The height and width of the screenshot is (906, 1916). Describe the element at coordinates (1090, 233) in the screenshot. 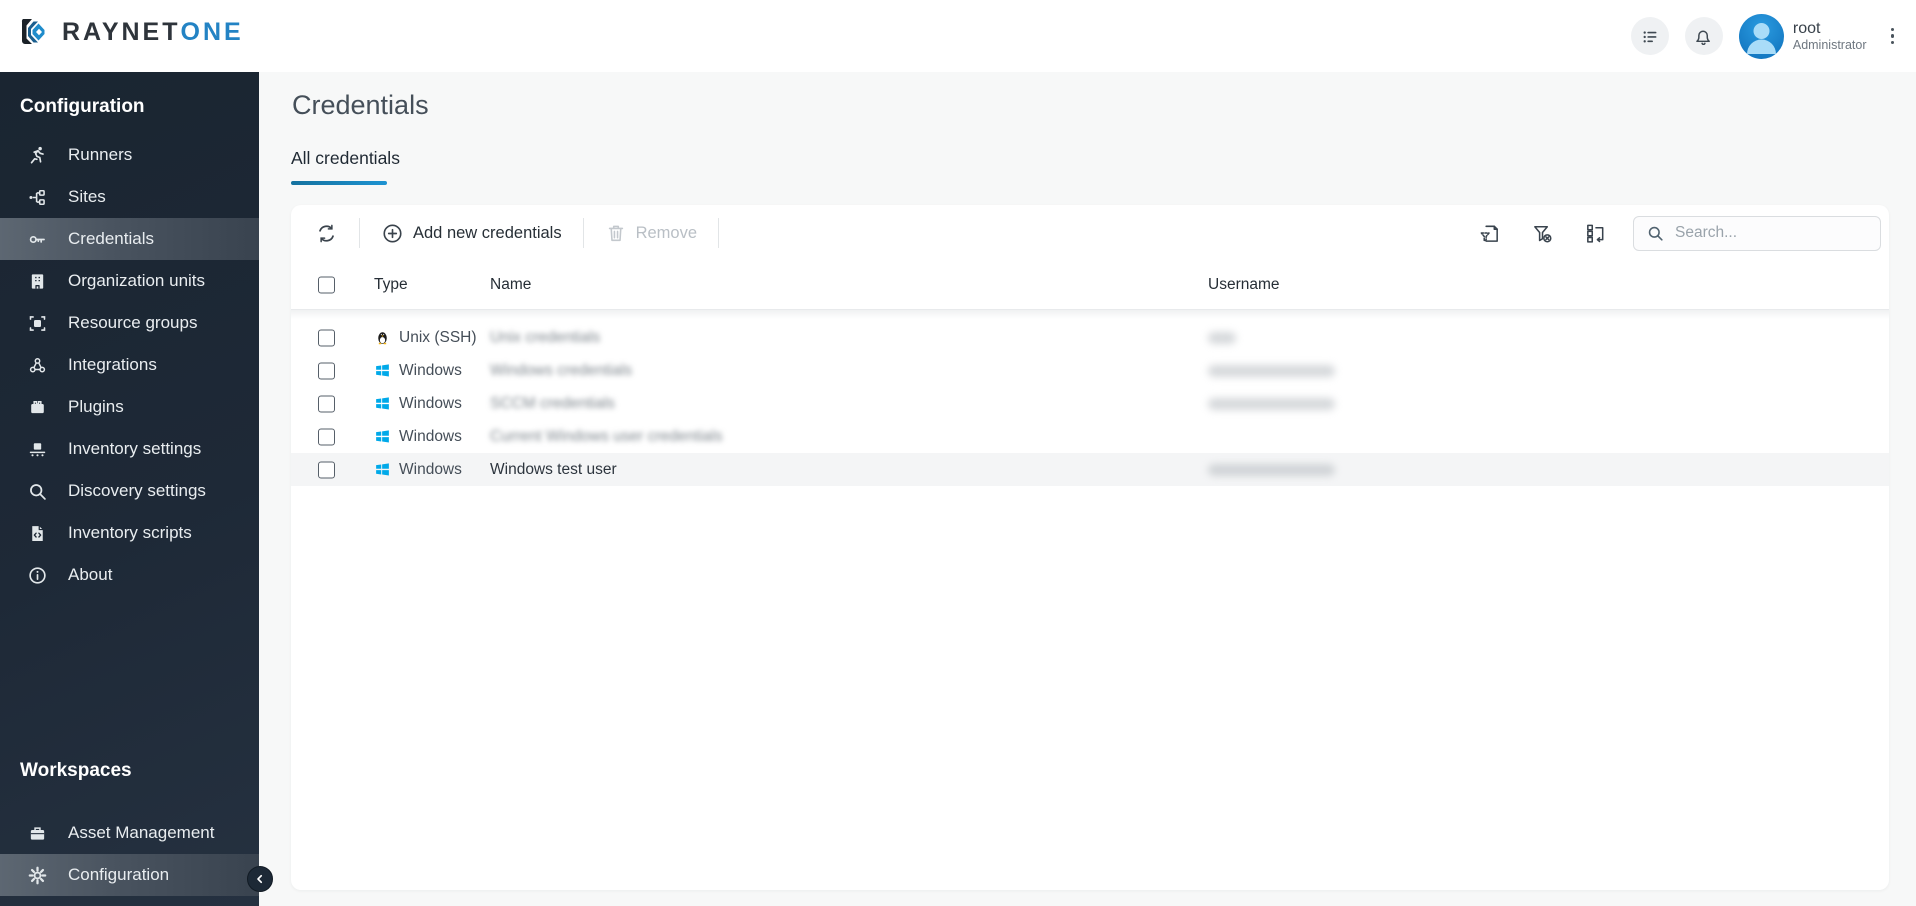

I see `toolbar: Add new credentials Remove` at that location.